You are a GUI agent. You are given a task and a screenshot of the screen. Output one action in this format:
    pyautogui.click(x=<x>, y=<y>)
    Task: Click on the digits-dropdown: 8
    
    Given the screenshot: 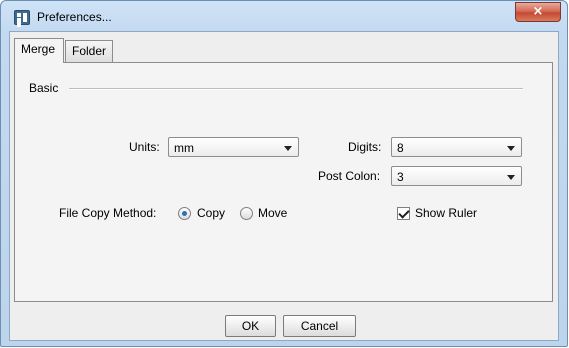 What is the action you would take?
    pyautogui.click(x=456, y=147)
    